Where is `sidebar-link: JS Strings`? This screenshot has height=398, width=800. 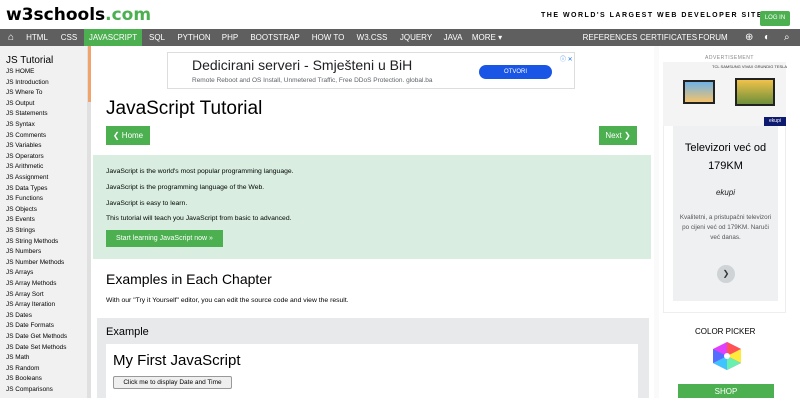
sidebar-link: JS Strings is located at coordinates (20, 230).